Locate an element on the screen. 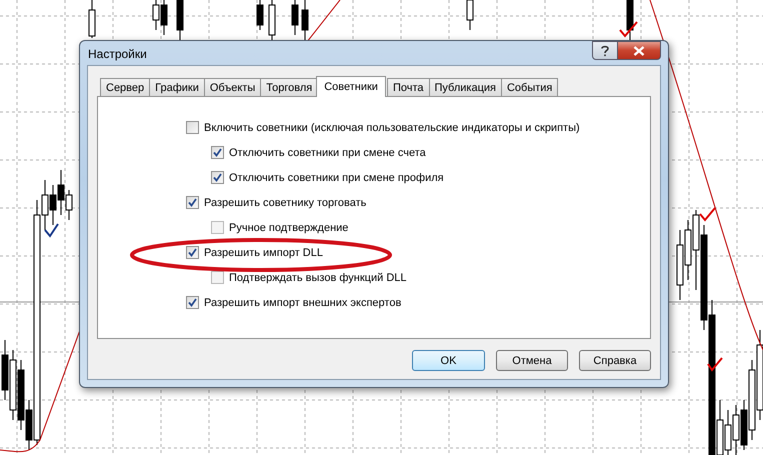 The image size is (763, 455). checkbox-label: Отключить советники при смене профиля is located at coordinates (336, 178).